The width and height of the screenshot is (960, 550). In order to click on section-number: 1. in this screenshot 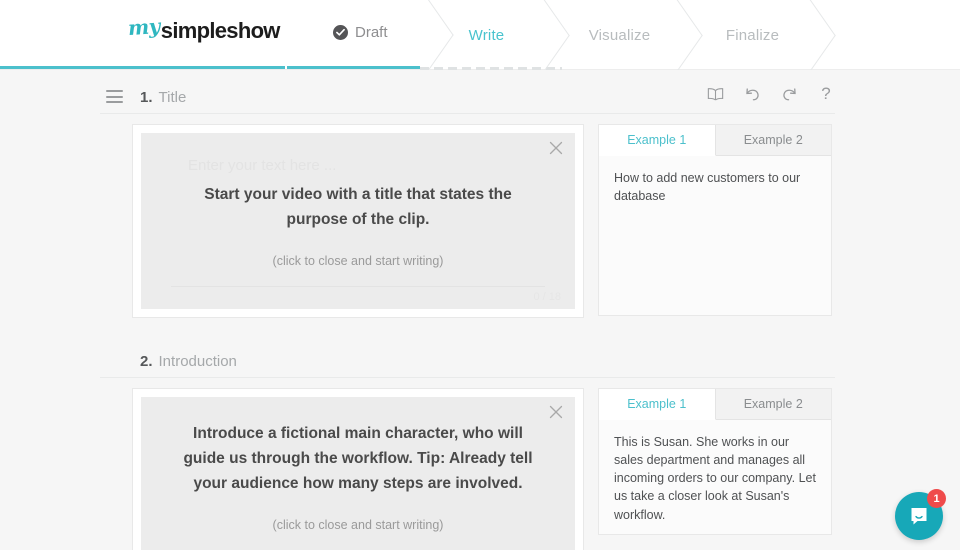, I will do `click(146, 97)`.